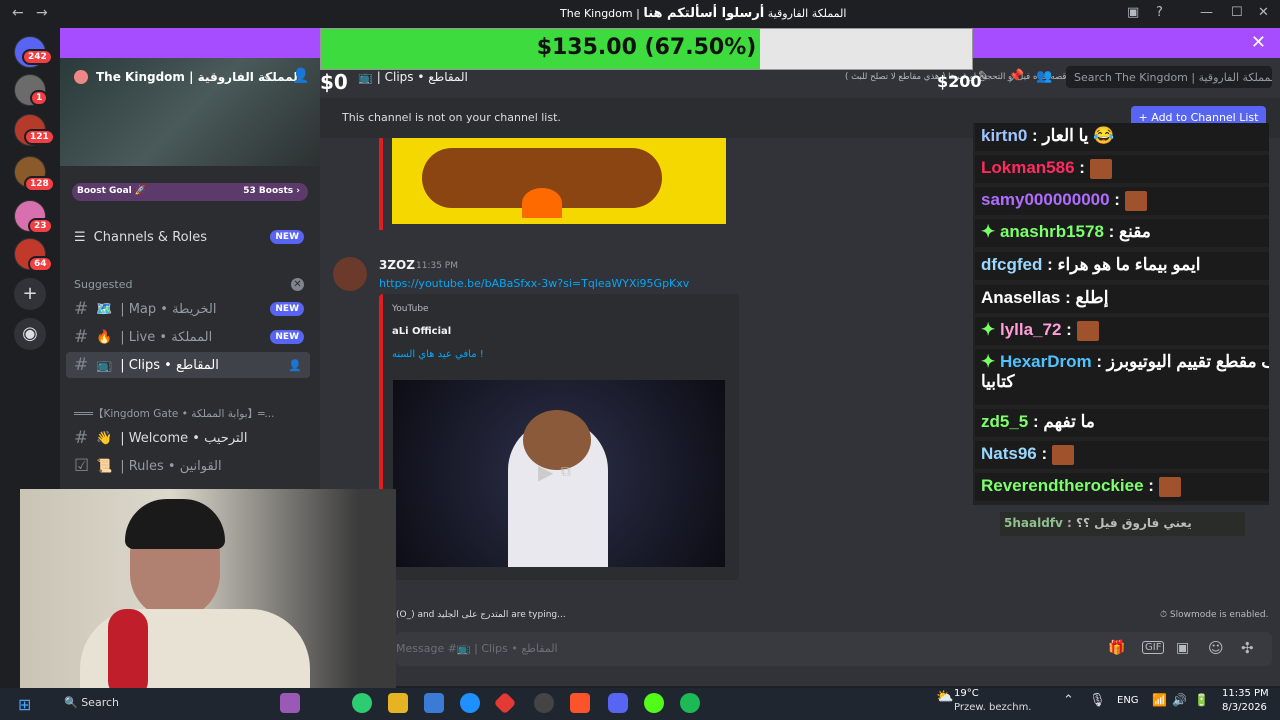  Describe the element at coordinates (334, 82) in the screenshot. I see `donation-min: $0` at that location.